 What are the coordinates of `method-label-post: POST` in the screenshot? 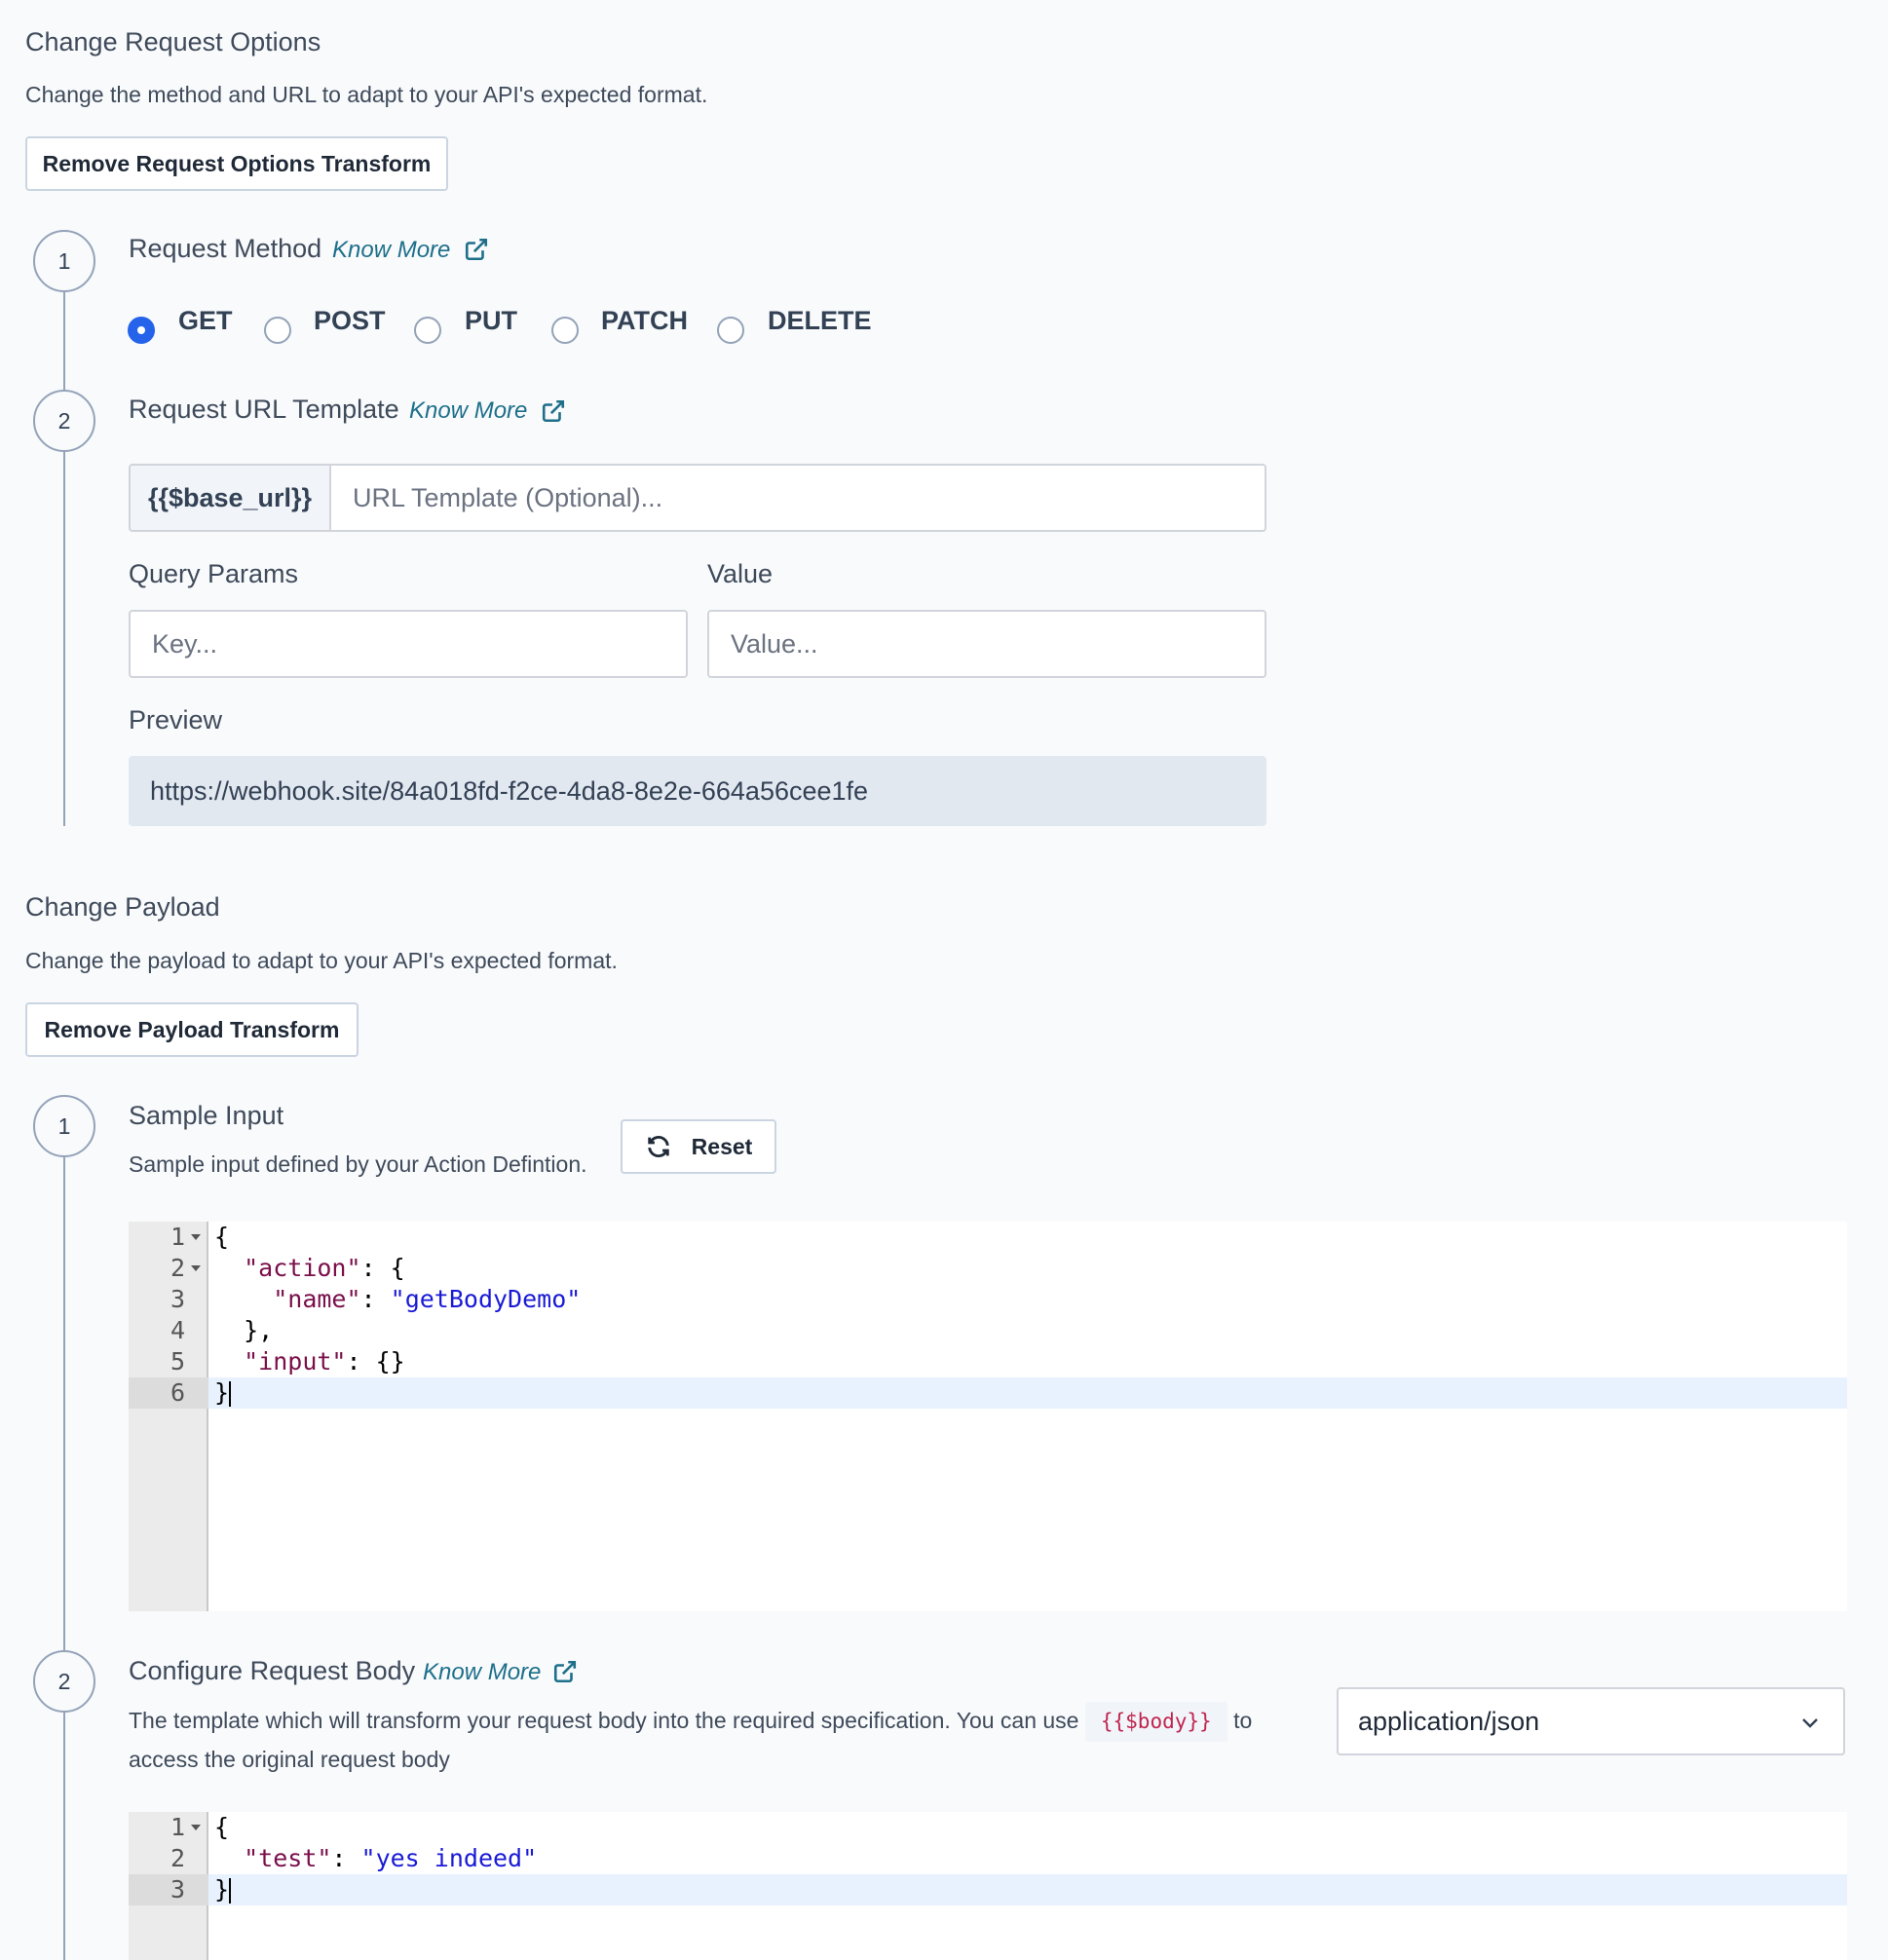 It's located at (350, 321).